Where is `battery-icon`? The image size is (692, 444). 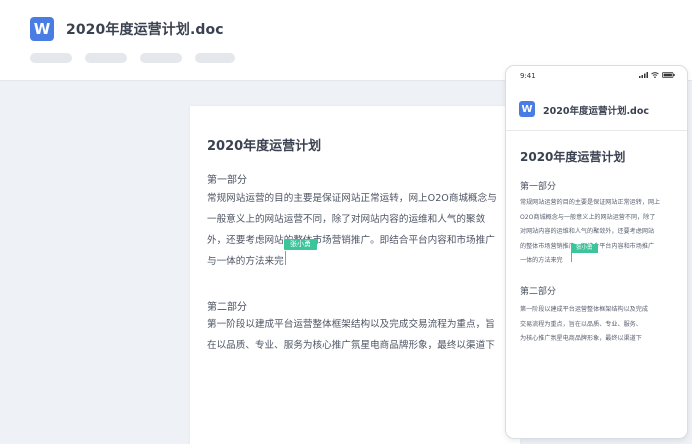
battery-icon is located at coordinates (668, 75).